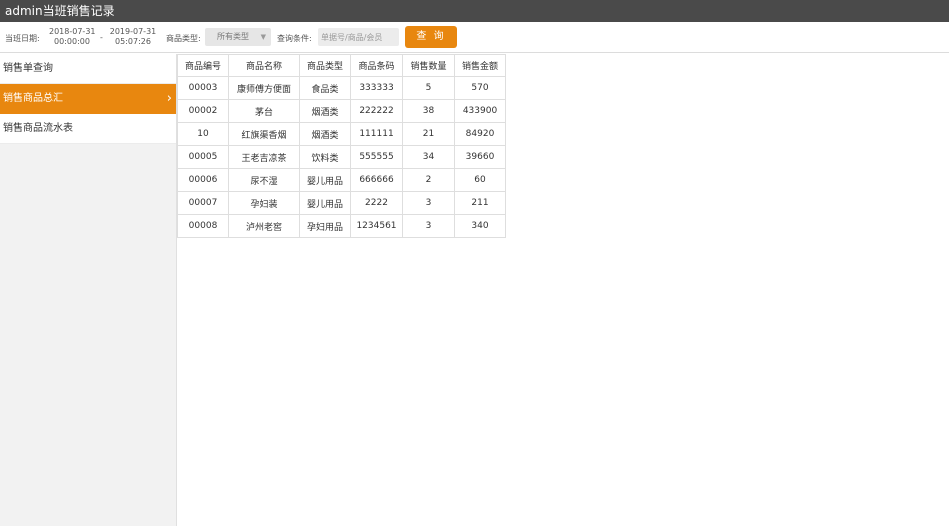  What do you see at coordinates (263, 37) in the screenshot?
I see `chevron-down-icon: ▼` at bounding box center [263, 37].